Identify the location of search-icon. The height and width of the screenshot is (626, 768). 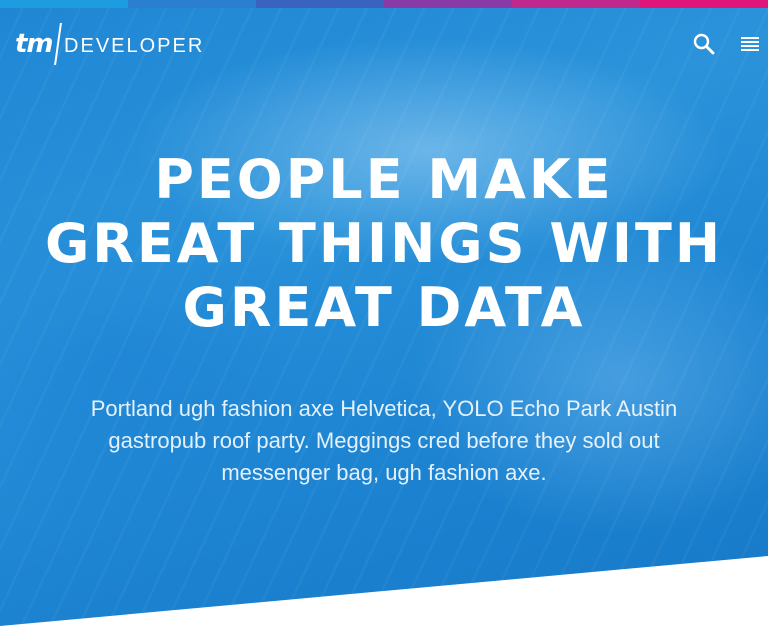
(704, 44).